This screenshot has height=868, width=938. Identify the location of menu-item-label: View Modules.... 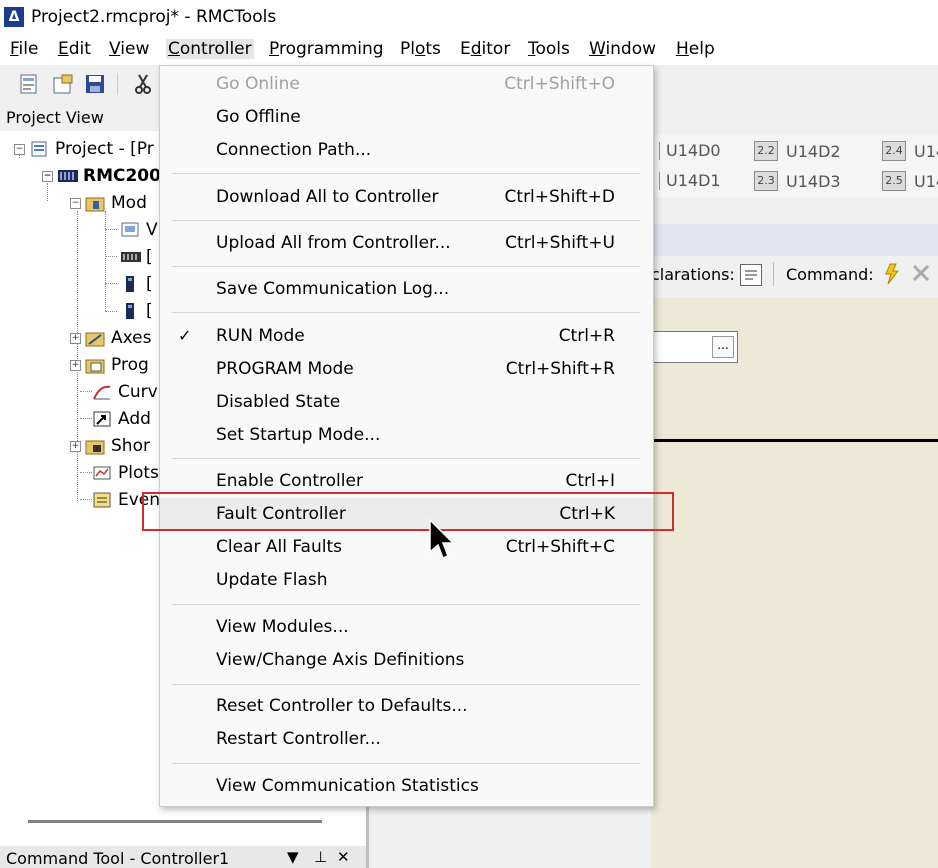
(282, 627).